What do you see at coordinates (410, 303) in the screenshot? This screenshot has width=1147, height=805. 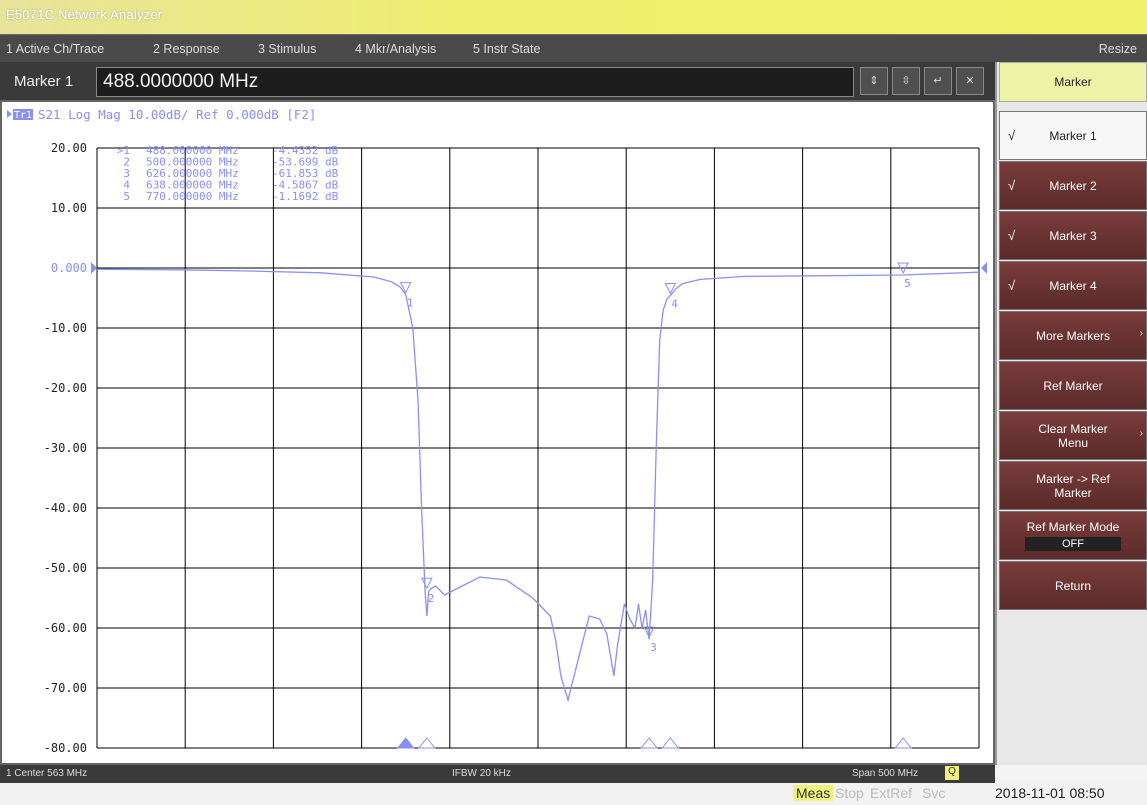 I see `marker-label: 1` at bounding box center [410, 303].